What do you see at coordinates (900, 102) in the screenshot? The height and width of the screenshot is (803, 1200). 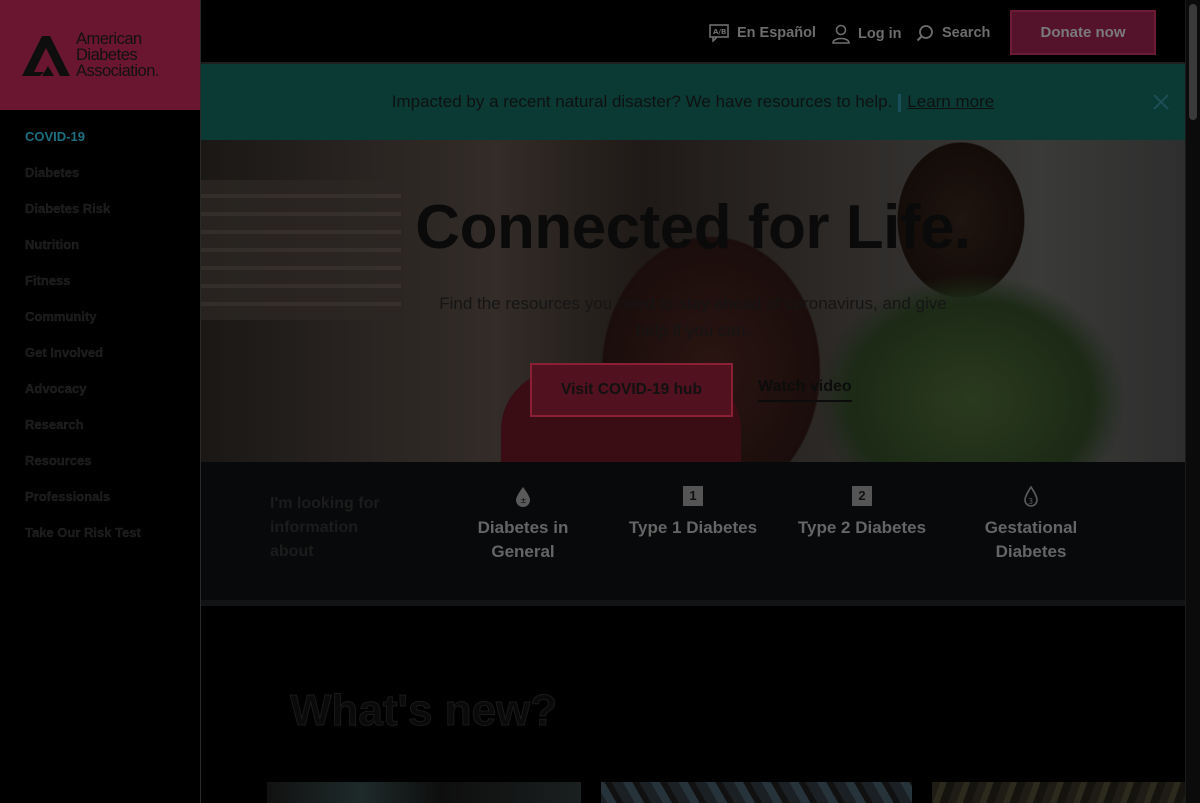 I see `alert-separator` at bounding box center [900, 102].